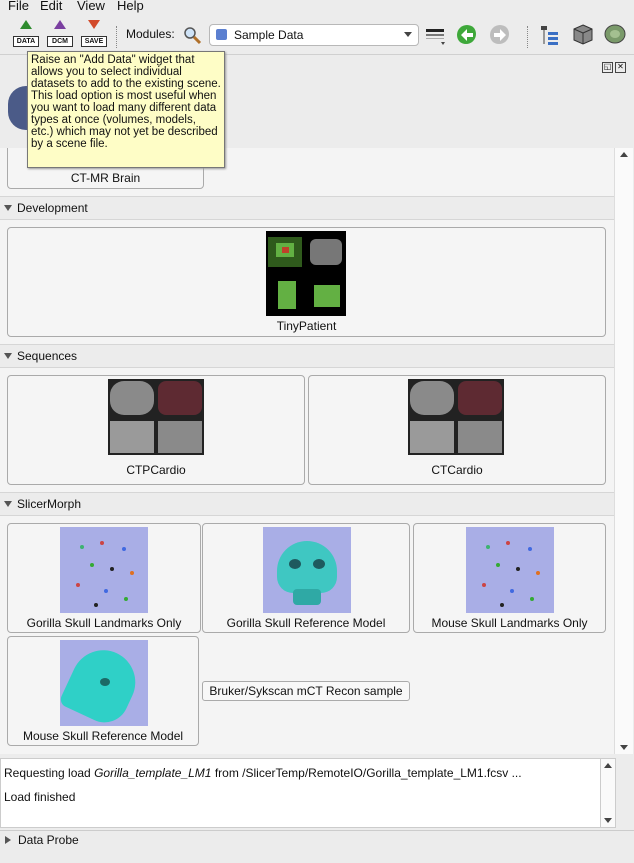  Describe the element at coordinates (103, 736) in the screenshot. I see `sample-label: Mouse Skull Reference Model` at that location.